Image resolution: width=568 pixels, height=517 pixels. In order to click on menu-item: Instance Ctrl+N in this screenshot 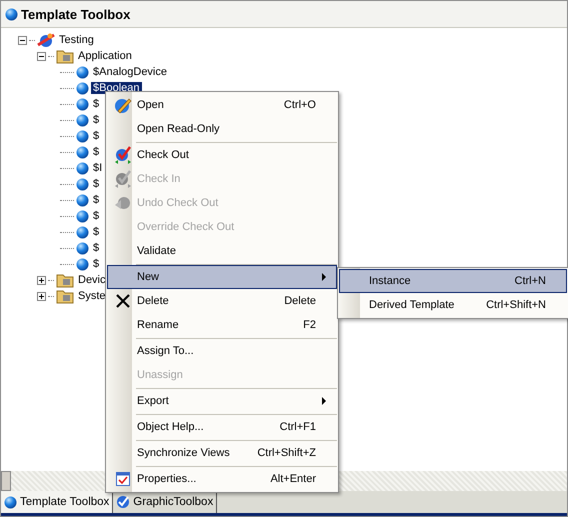, I will do `click(453, 281)`.